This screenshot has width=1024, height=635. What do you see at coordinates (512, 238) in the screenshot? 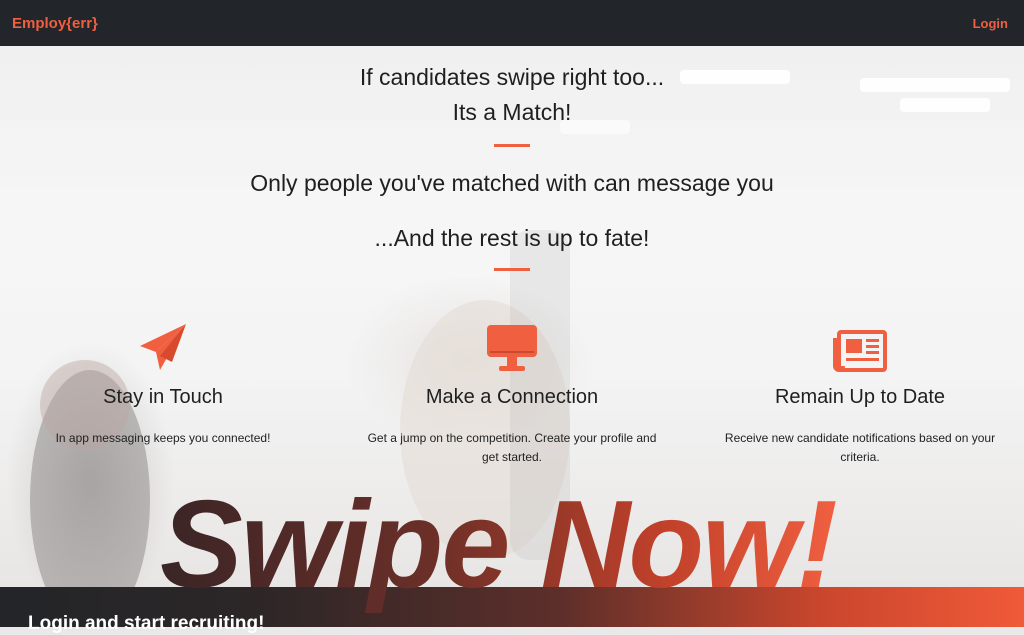
I see `hero-line-4: ...And the rest is up to fate!` at bounding box center [512, 238].